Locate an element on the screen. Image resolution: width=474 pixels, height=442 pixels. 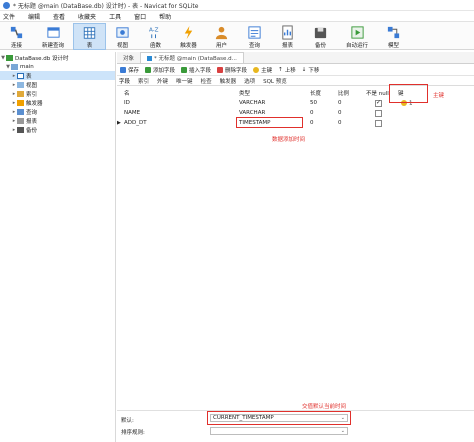
design-toolbar: 保存 添加字段 插入字段 删除字段 主键 ↑ 上移 ↓ 下移 is located at coordinates (295, 70).